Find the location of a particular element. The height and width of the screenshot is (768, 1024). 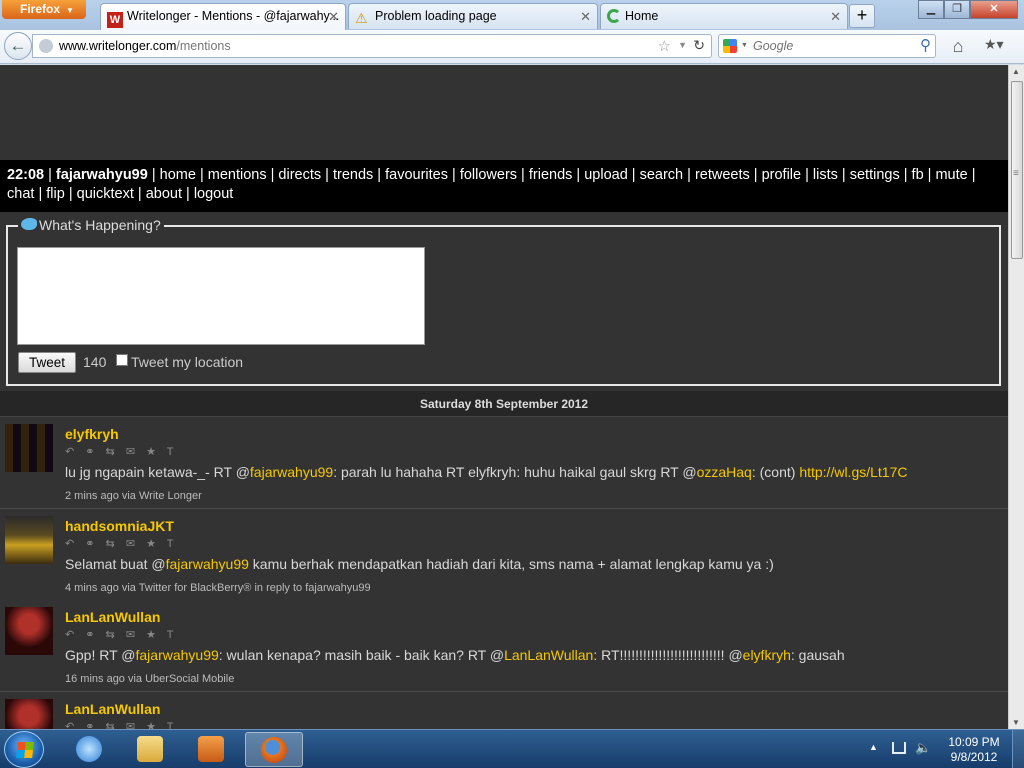

url-bar: www.writelonger.com/mentions ☆ ▼ ↻ is located at coordinates (372, 46).